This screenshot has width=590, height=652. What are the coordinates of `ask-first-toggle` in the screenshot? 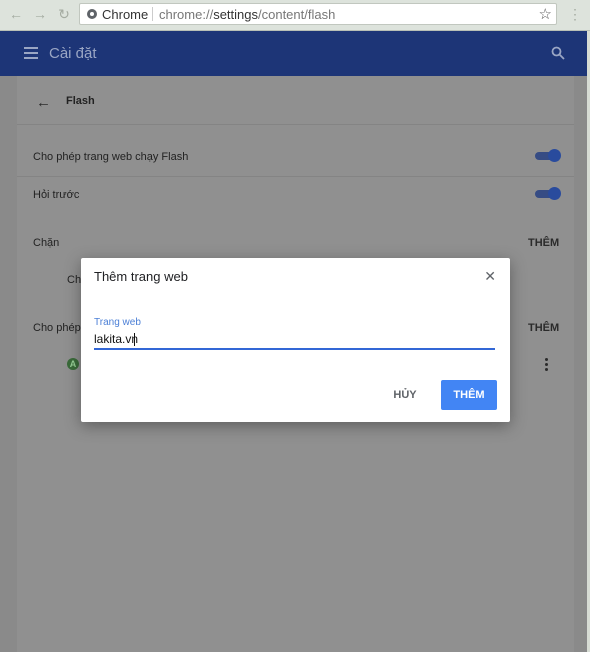 It's located at (548, 194).